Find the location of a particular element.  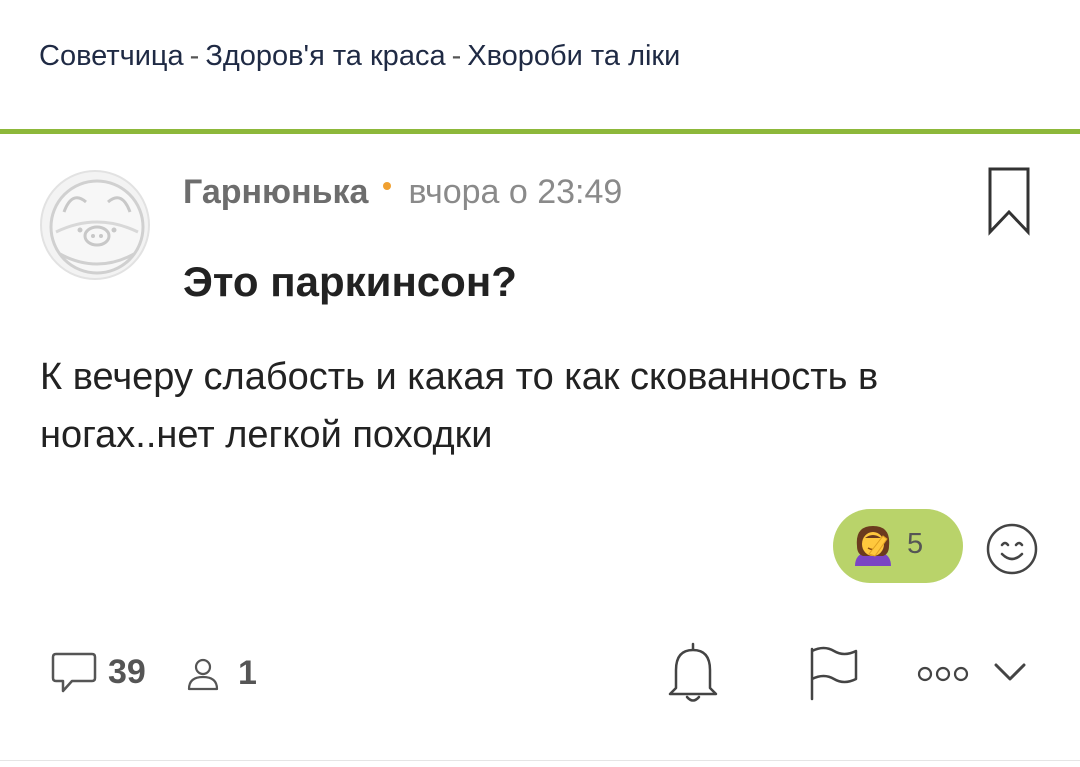

post-timestamp: вчора о 23:49 is located at coordinates (515, 191).